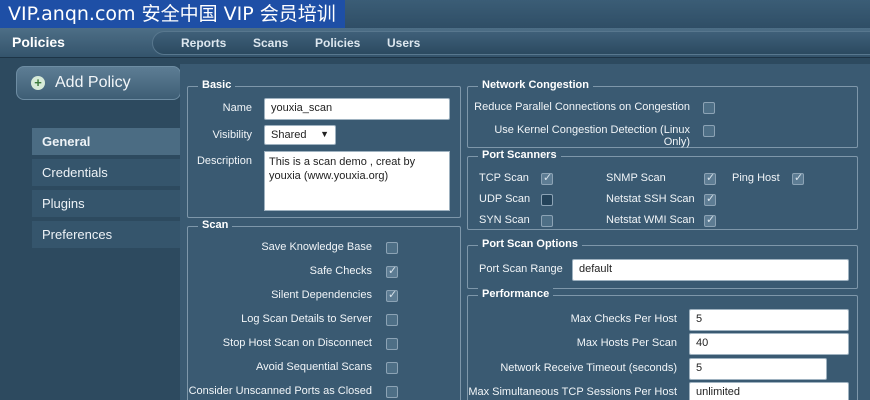 The width and height of the screenshot is (870, 400). What do you see at coordinates (769, 391) in the screenshot?
I see `max-tcp-sessions-input: unlimited` at bounding box center [769, 391].